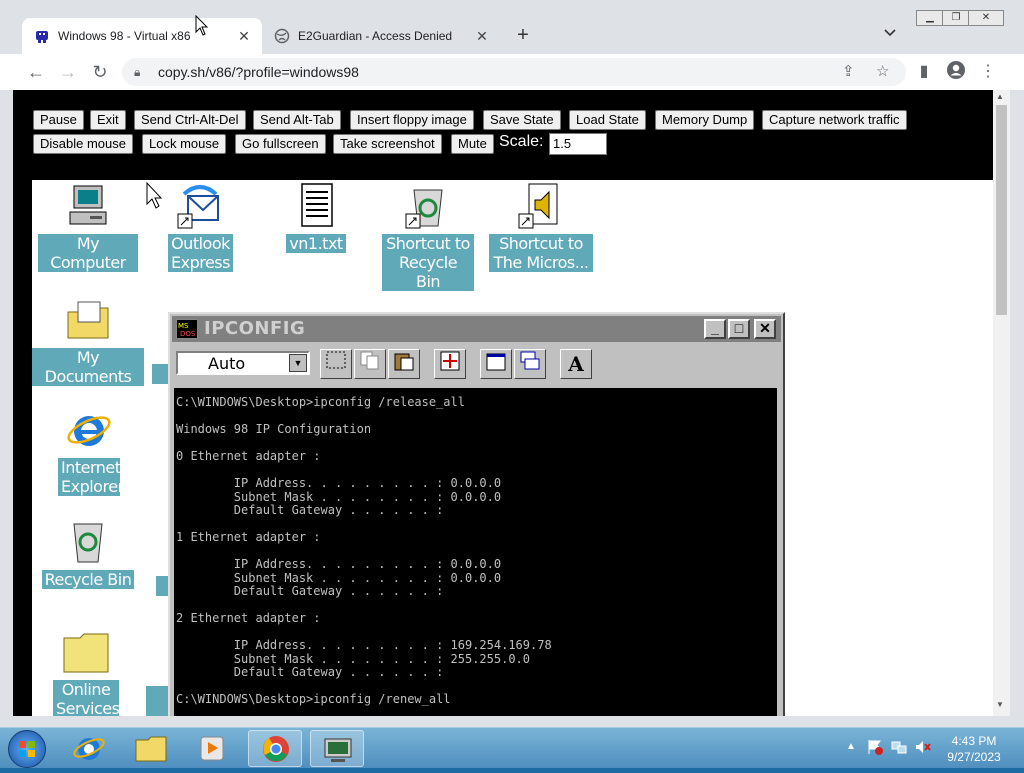 Image resolution: width=1024 pixels, height=773 pixels. What do you see at coordinates (924, 72) in the screenshot?
I see `side-panel-icon: ▮` at bounding box center [924, 72].